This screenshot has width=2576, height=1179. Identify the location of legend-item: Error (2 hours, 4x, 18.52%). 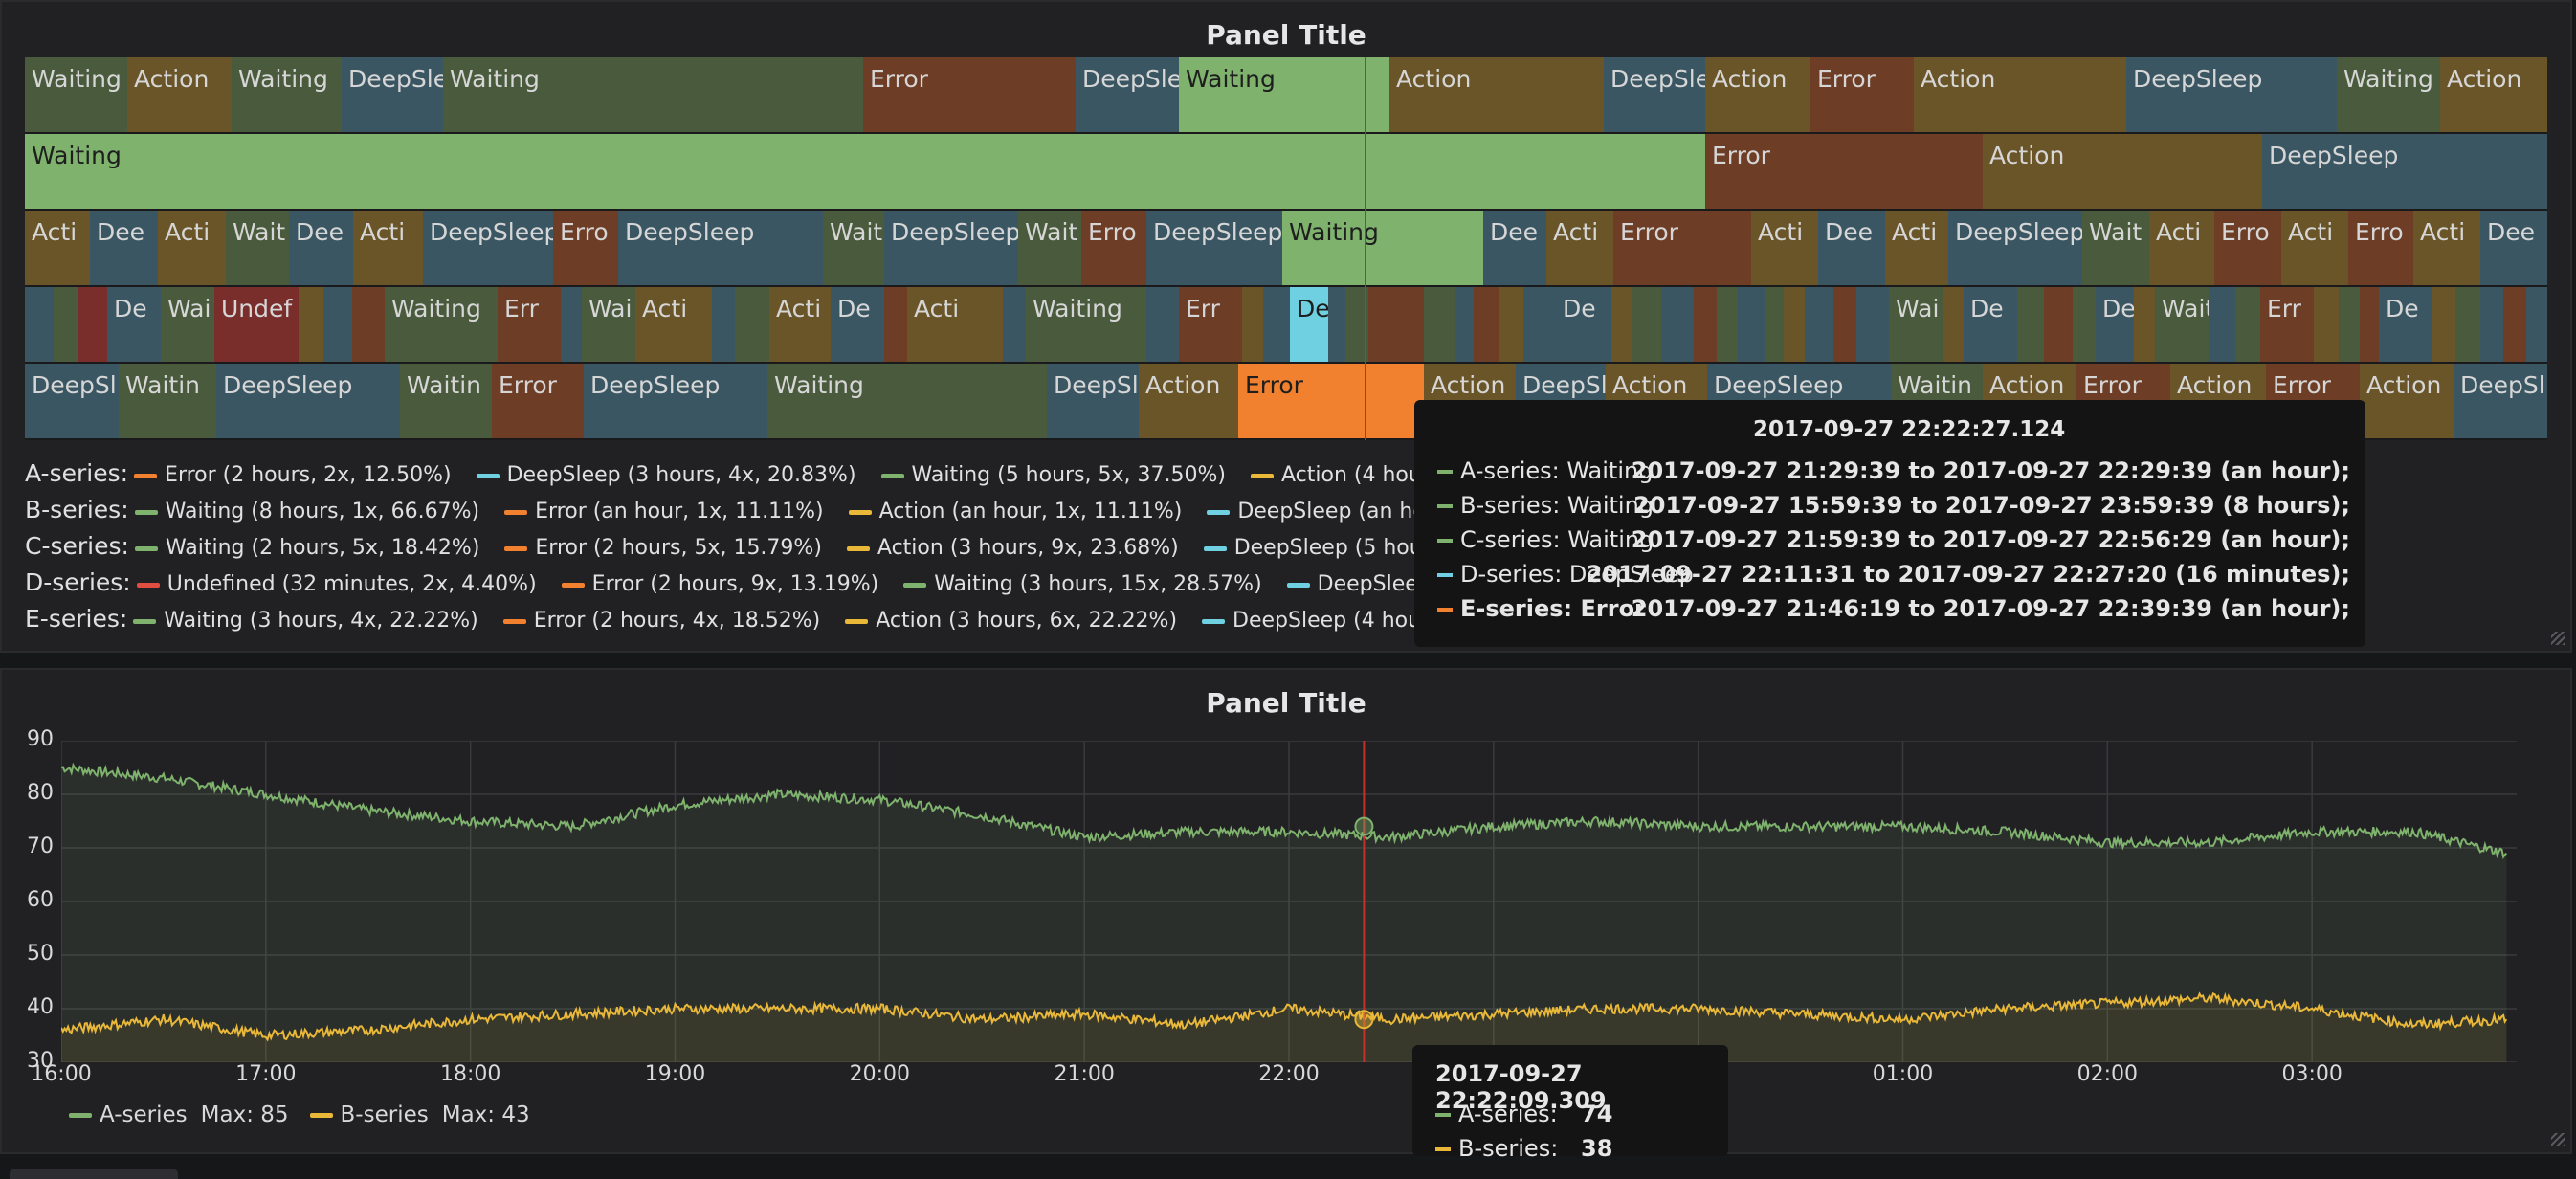
(661, 621).